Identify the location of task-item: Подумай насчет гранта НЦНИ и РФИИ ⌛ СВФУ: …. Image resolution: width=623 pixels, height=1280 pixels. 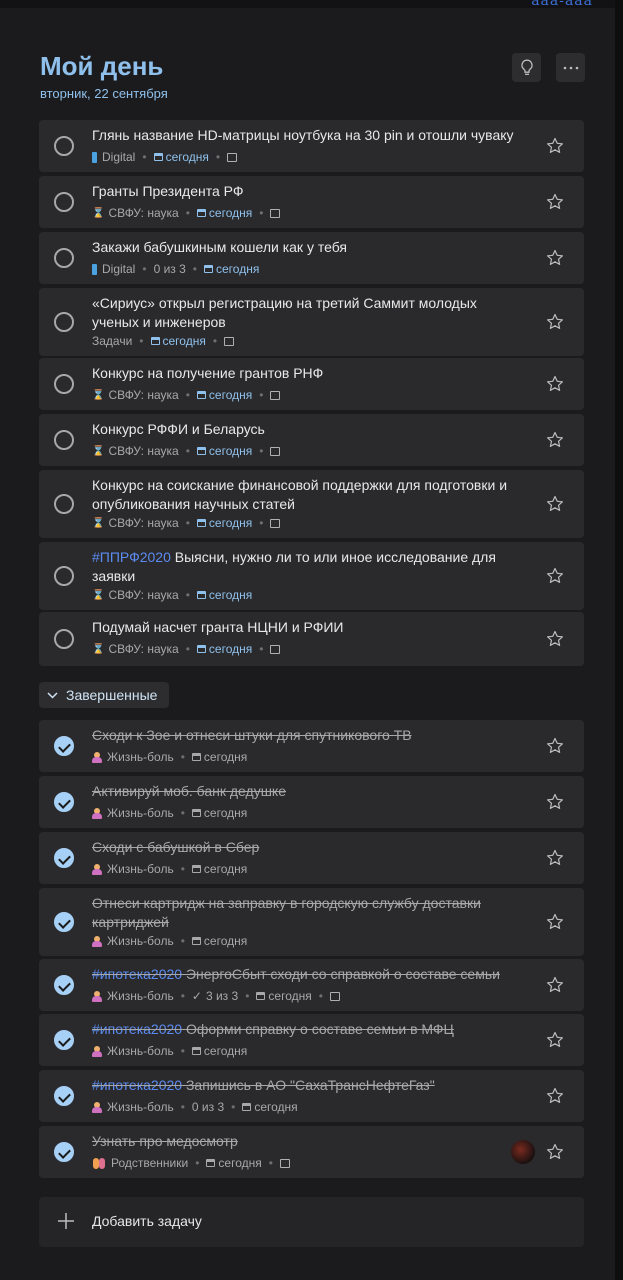
(311, 639).